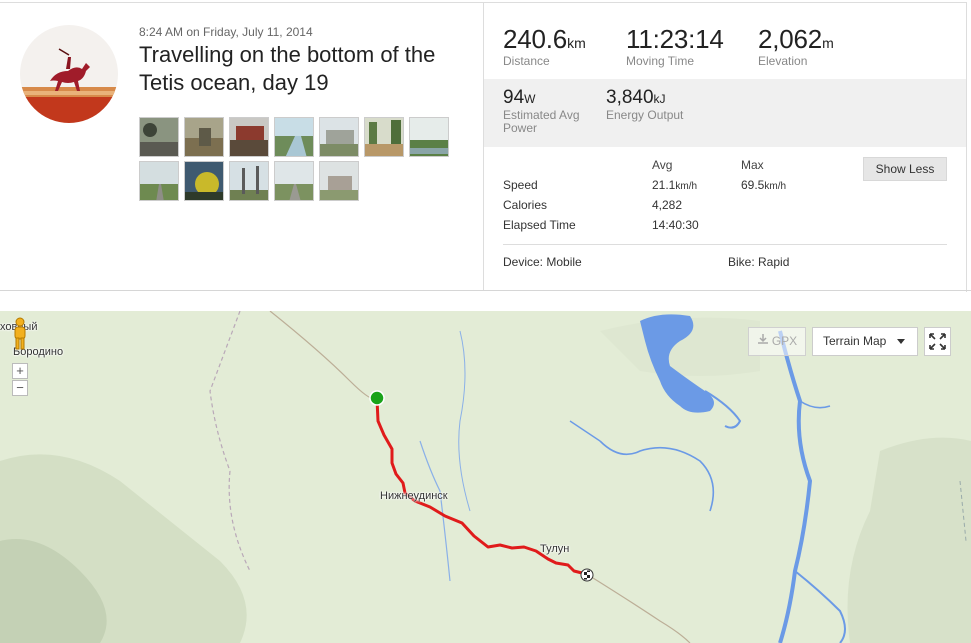  What do you see at coordinates (525, 205) in the screenshot?
I see `calories-label: Calories` at bounding box center [525, 205].